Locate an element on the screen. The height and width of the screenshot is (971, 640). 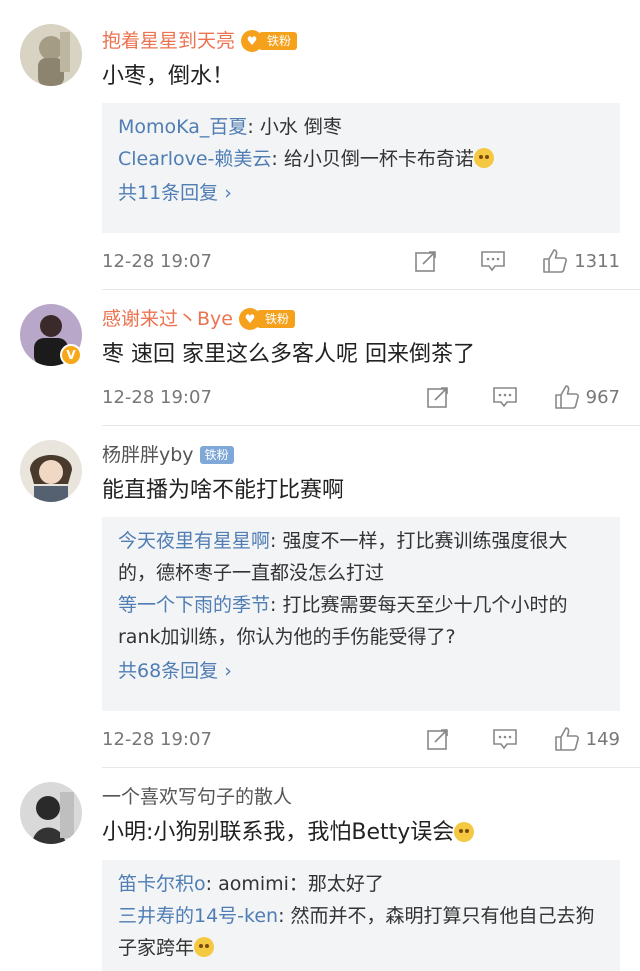
like-count: 967 is located at coordinates (602, 397).